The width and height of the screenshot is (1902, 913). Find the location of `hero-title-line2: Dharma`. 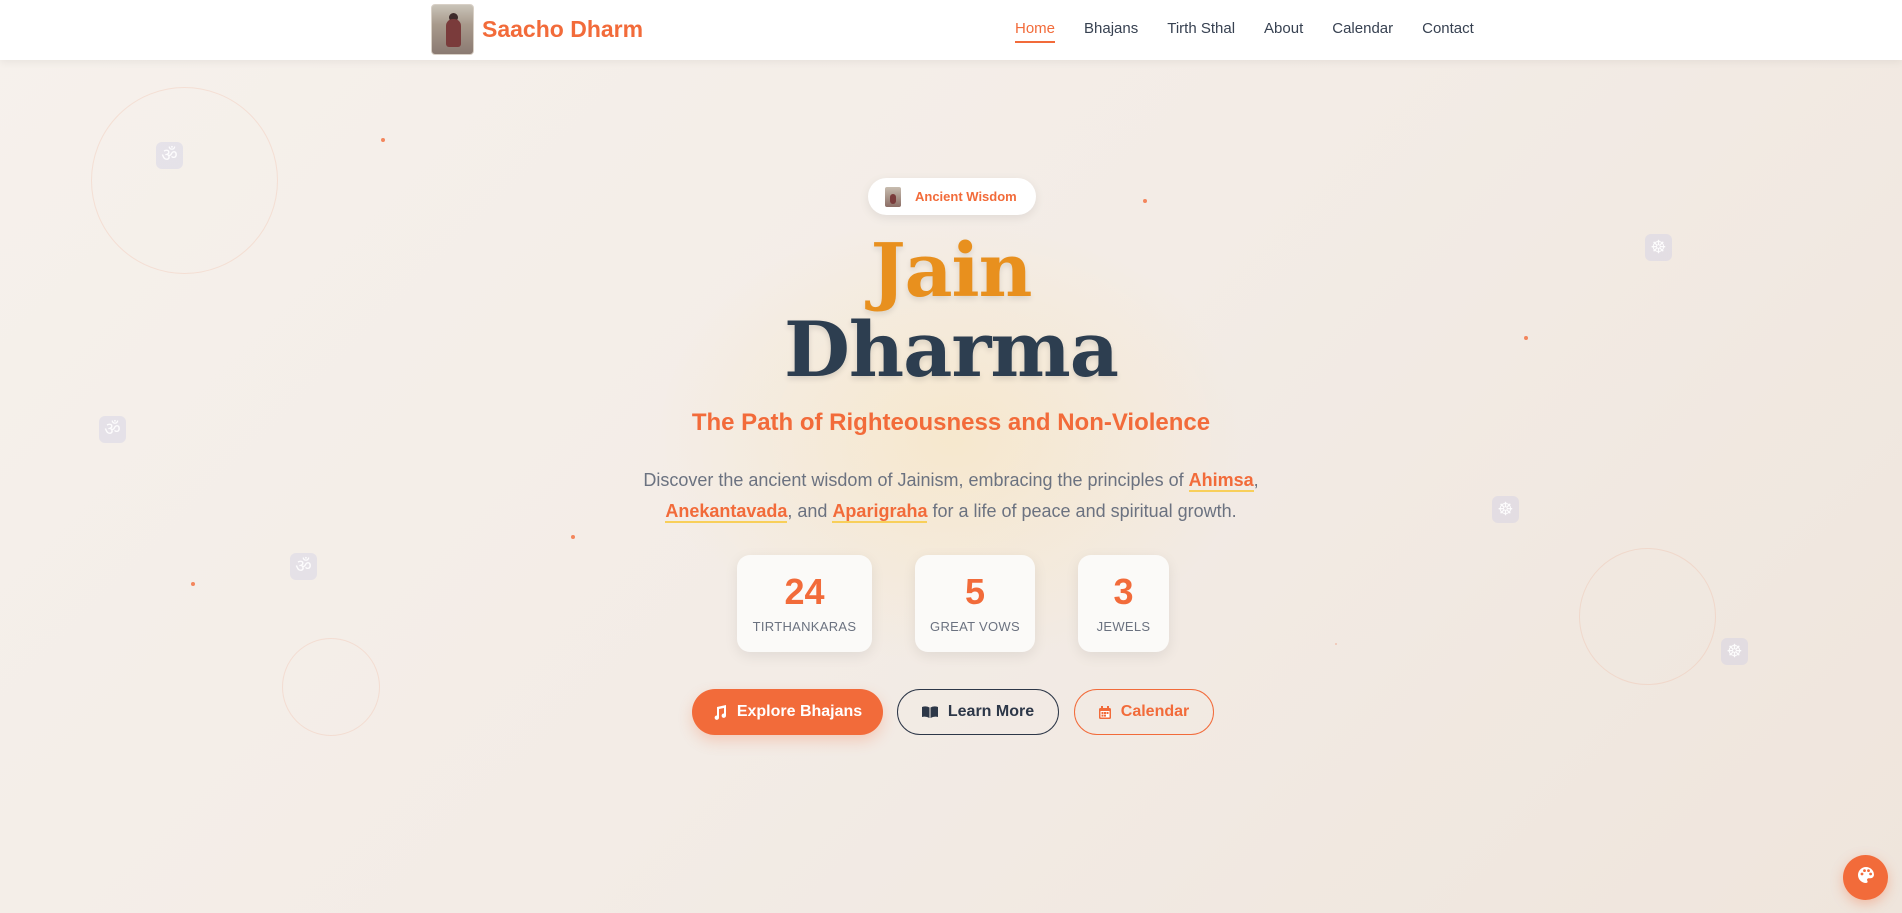

hero-title-line2: Dharma is located at coordinates (951, 349).